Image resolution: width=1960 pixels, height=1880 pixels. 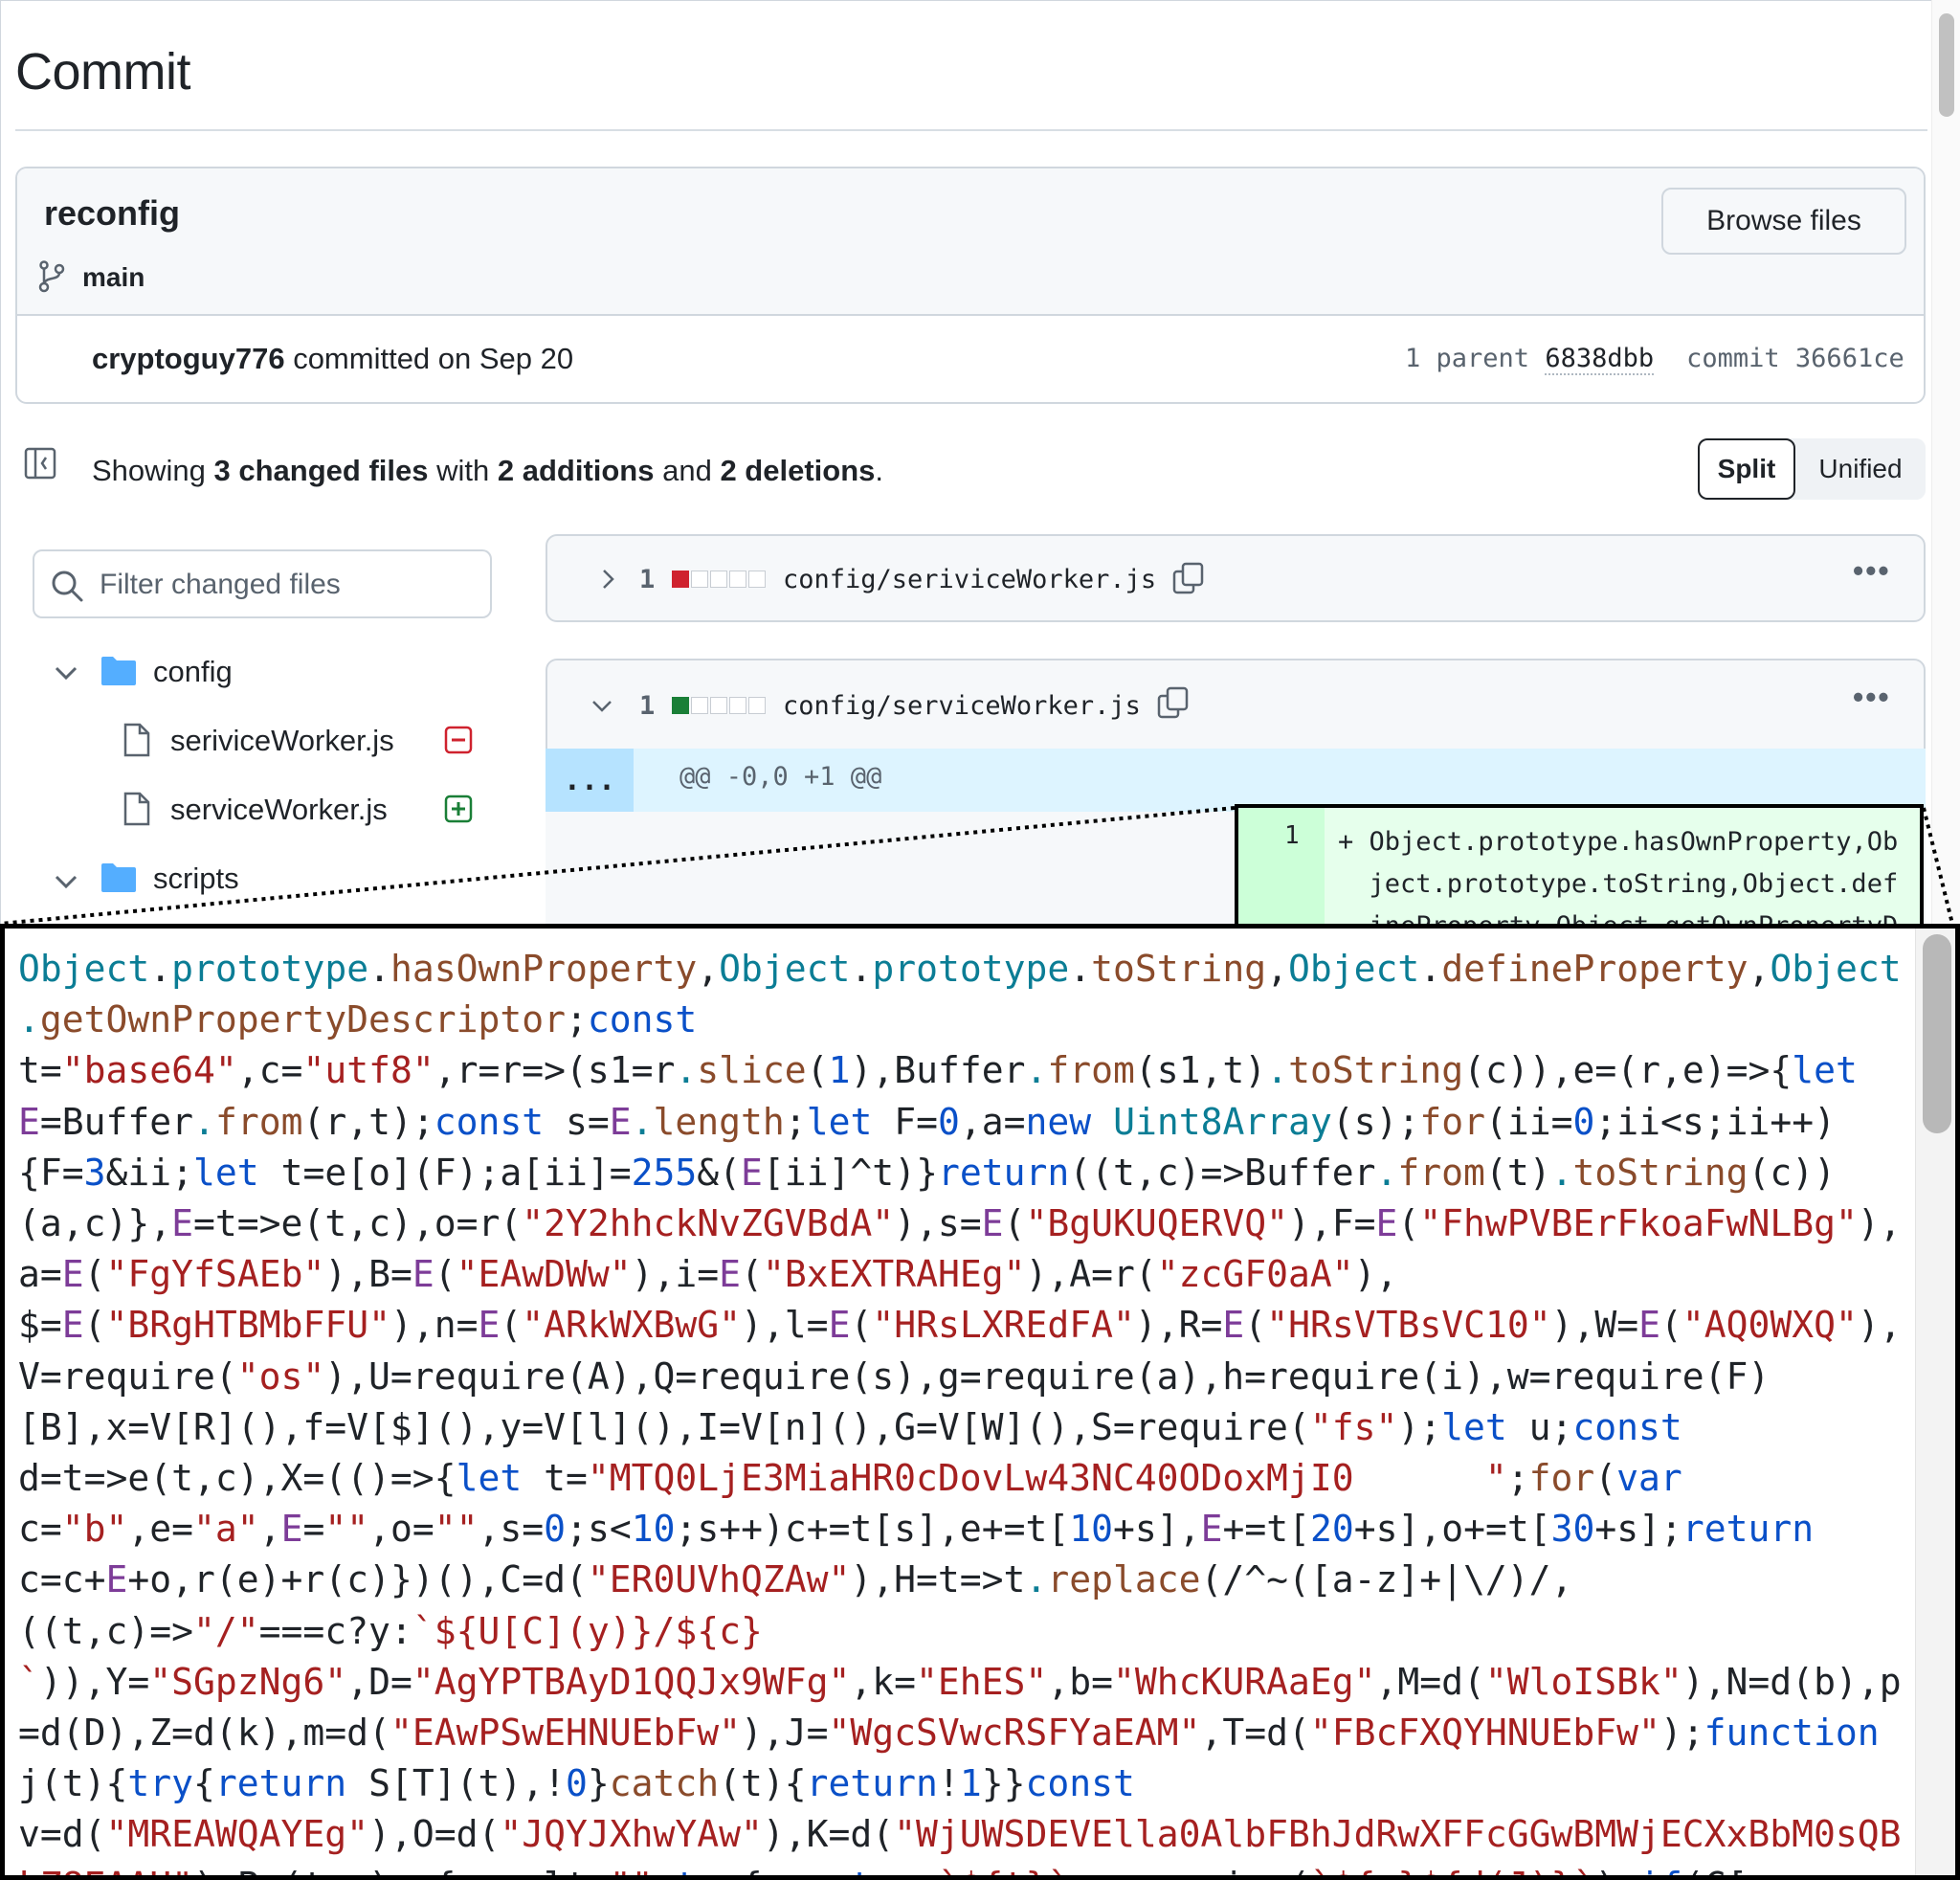 What do you see at coordinates (1879, 1325) in the screenshot?
I see `code-token: ),` at bounding box center [1879, 1325].